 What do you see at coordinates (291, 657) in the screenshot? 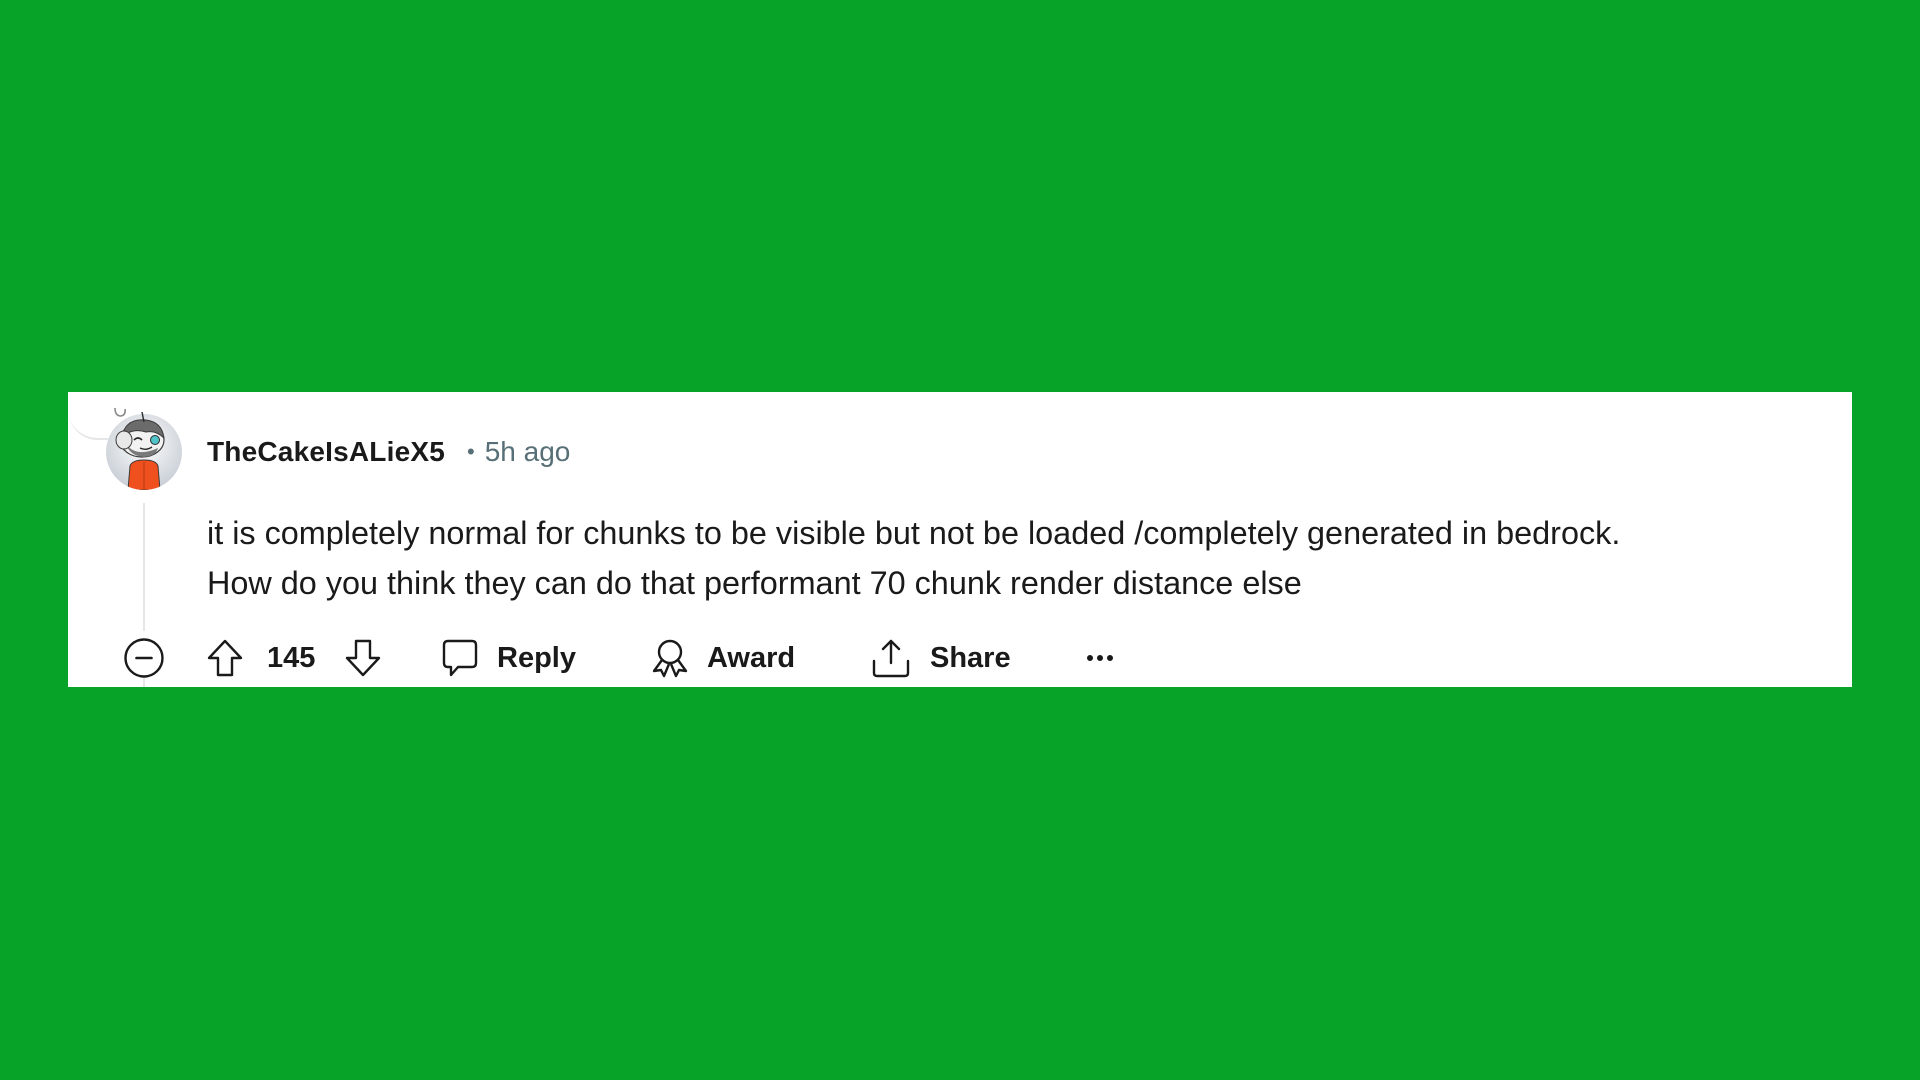
I see `vote-score: 145` at bounding box center [291, 657].